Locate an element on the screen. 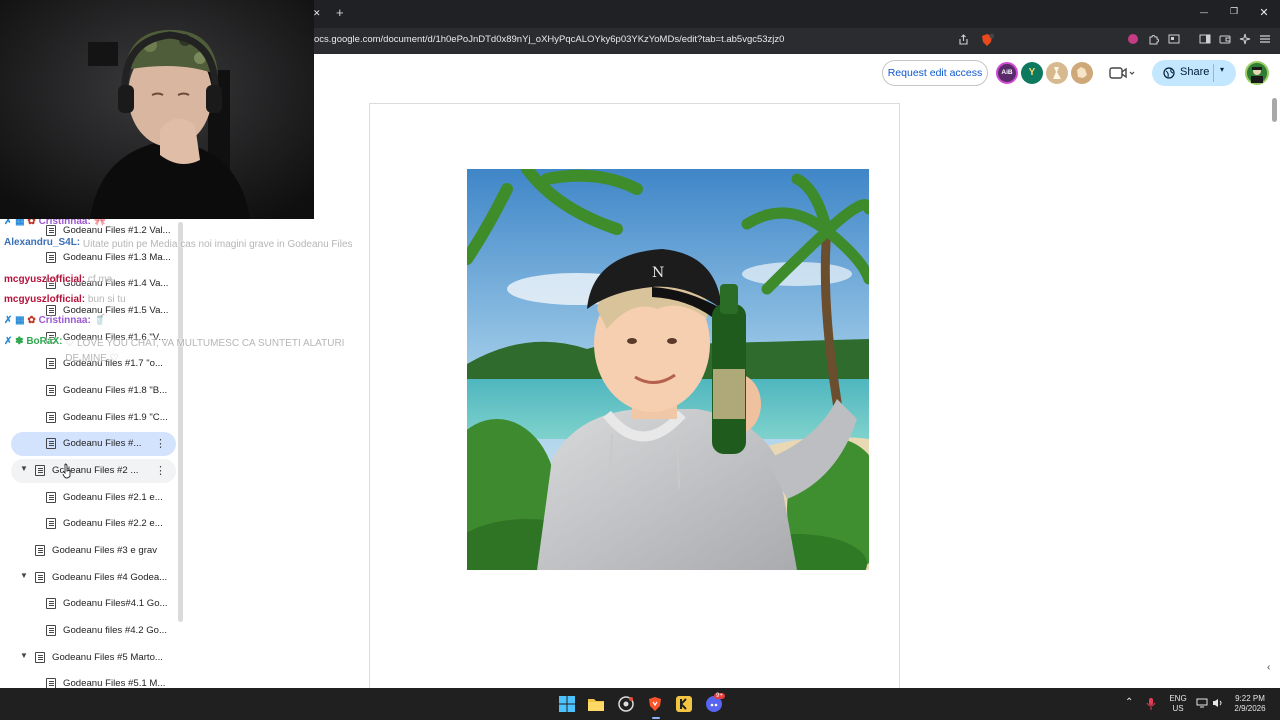  sidebar-toggle-icon is located at coordinates (1205, 40).